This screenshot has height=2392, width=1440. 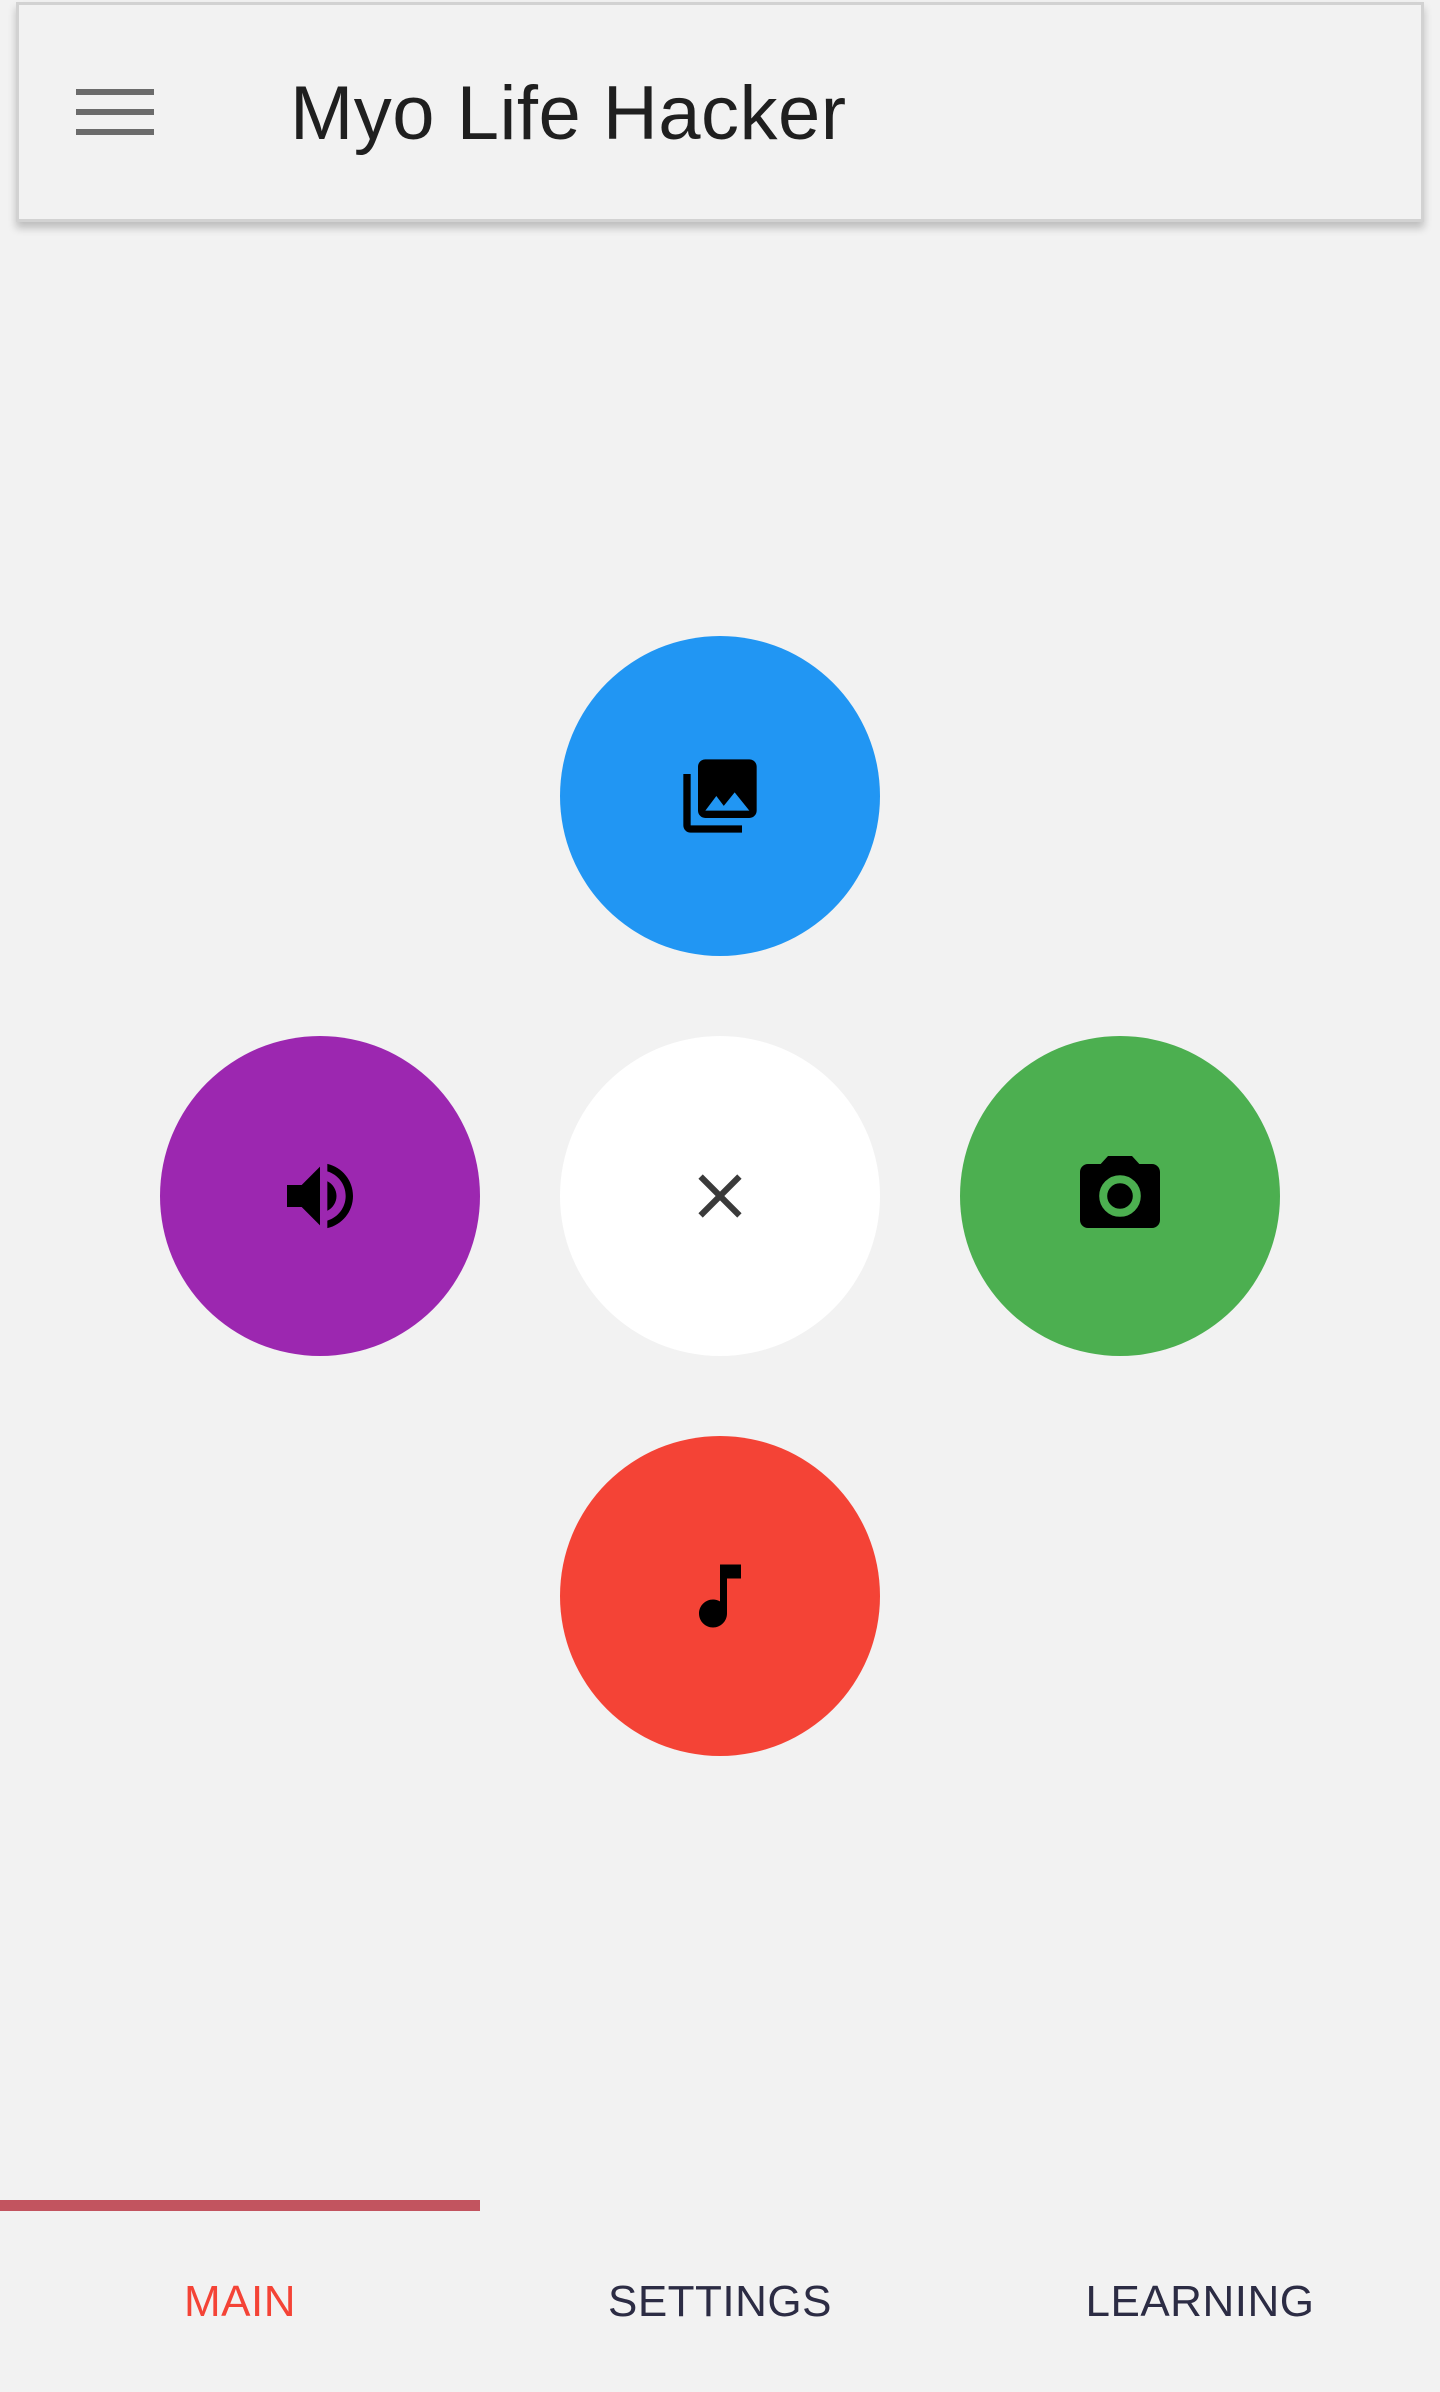 I want to click on tab-learning-label: LEARNING, so click(x=1200, y=2301).